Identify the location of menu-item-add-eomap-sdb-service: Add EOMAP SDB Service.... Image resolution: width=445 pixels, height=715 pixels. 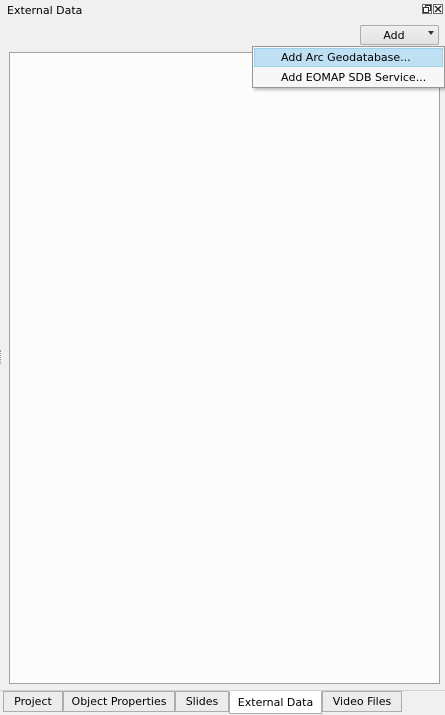
(348, 77).